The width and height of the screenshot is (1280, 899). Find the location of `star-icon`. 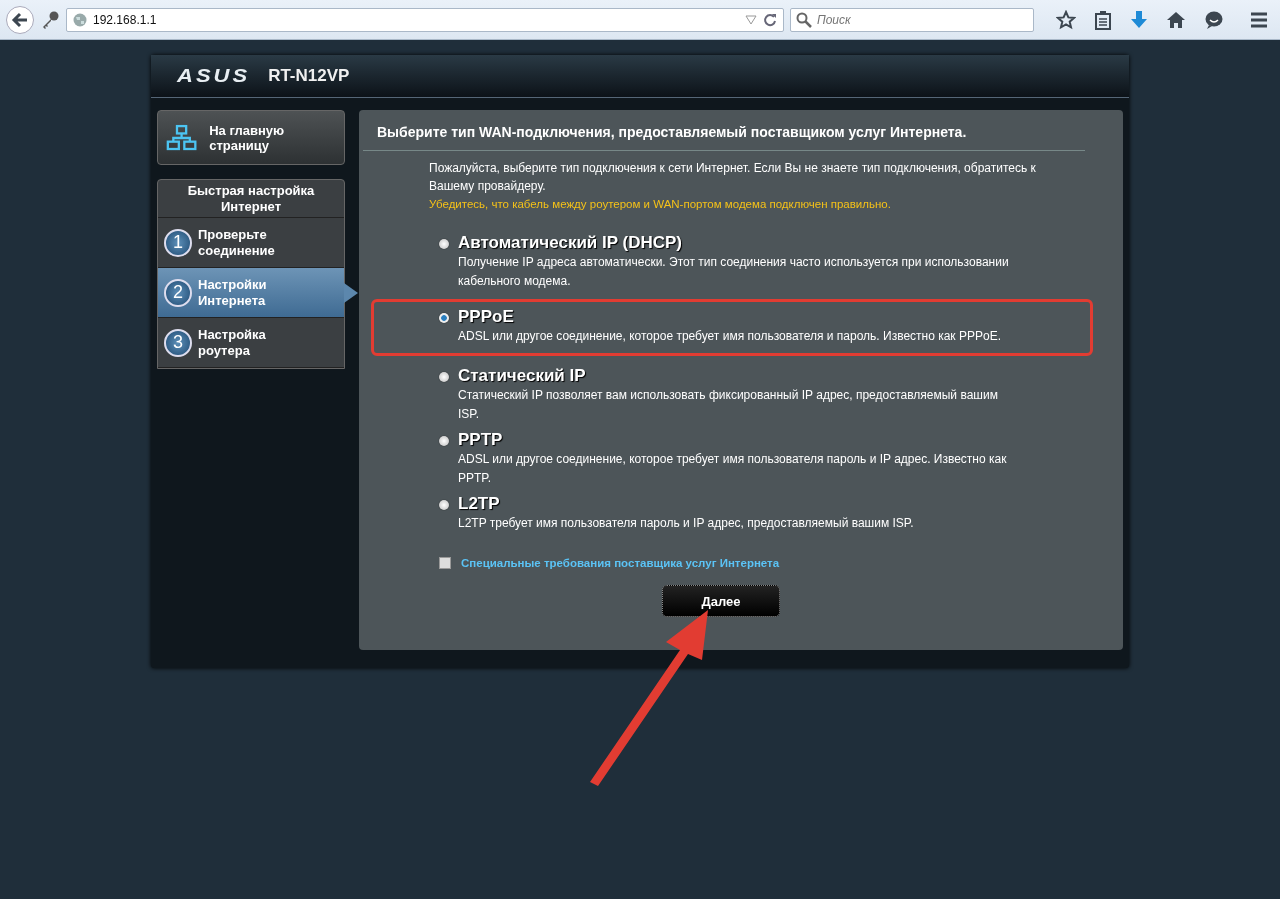

star-icon is located at coordinates (1066, 19).